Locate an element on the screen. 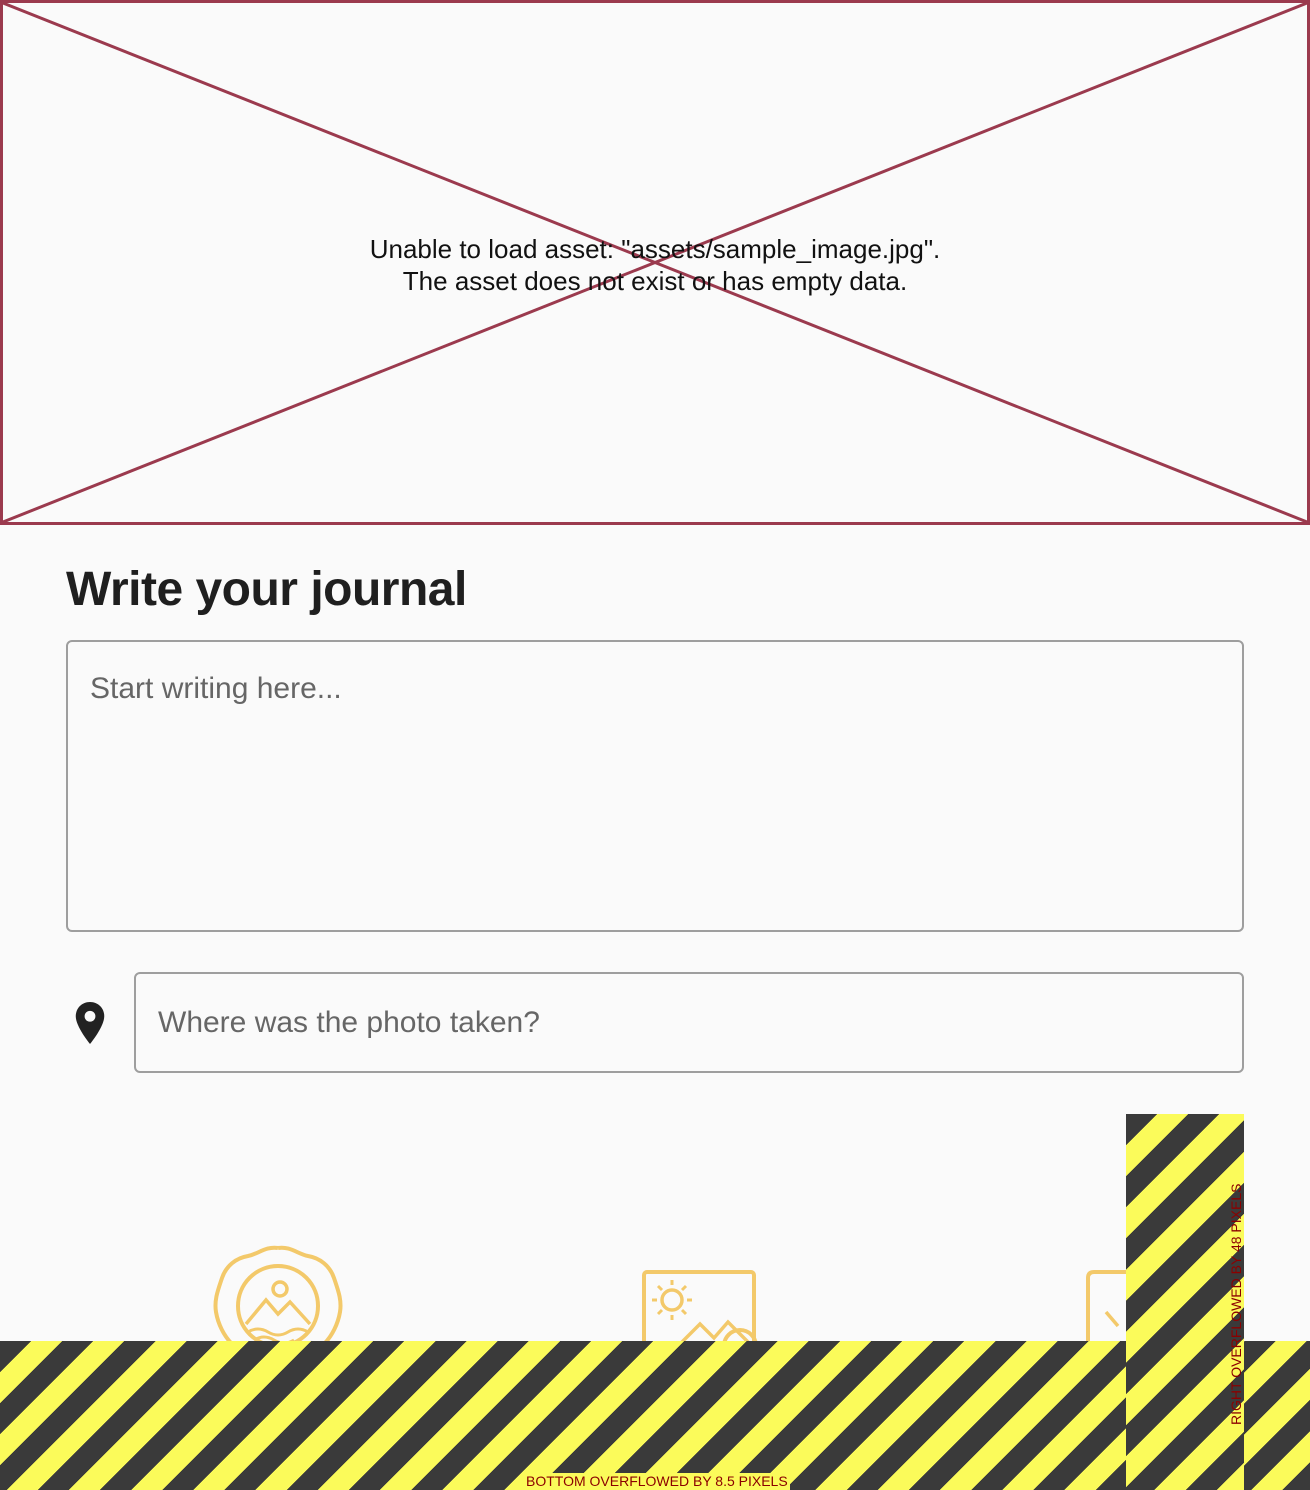  page-title: Write your journal is located at coordinates (266, 589).